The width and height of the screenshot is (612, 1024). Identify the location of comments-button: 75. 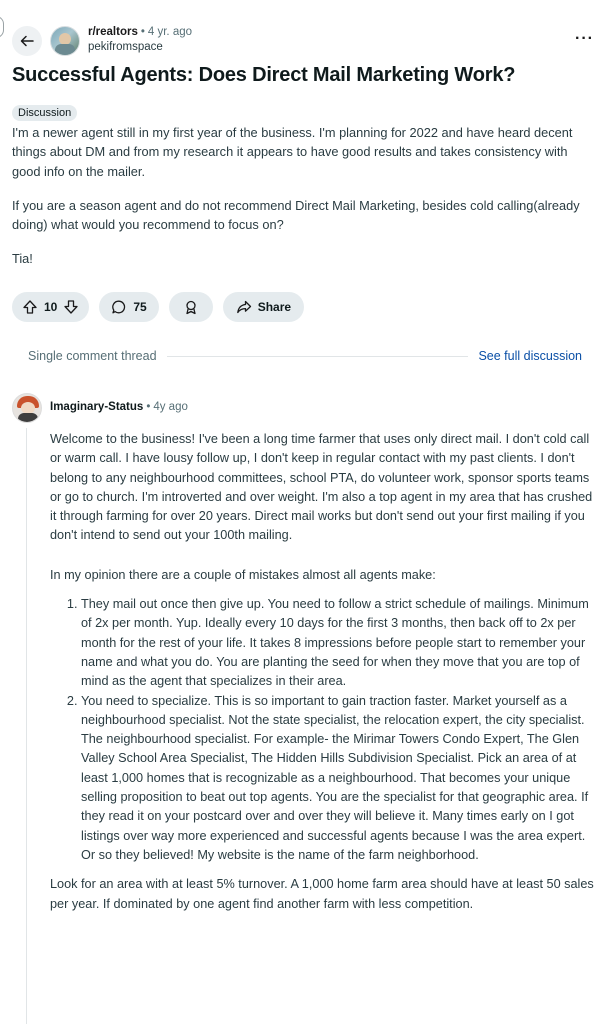
(129, 307).